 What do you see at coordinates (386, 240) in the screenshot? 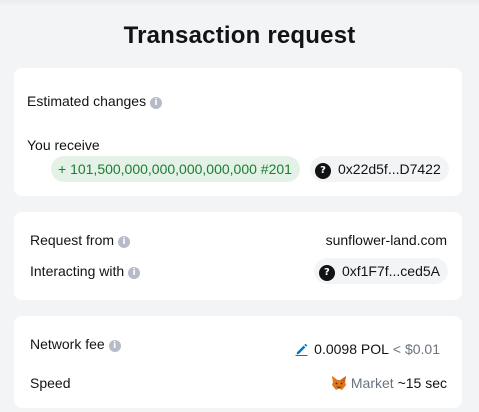
I see `request-from-value: sunflower-land.com` at bounding box center [386, 240].